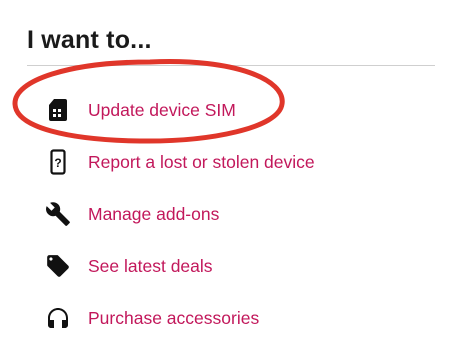 The image size is (474, 355). I want to click on tag-icon, so click(58, 266).